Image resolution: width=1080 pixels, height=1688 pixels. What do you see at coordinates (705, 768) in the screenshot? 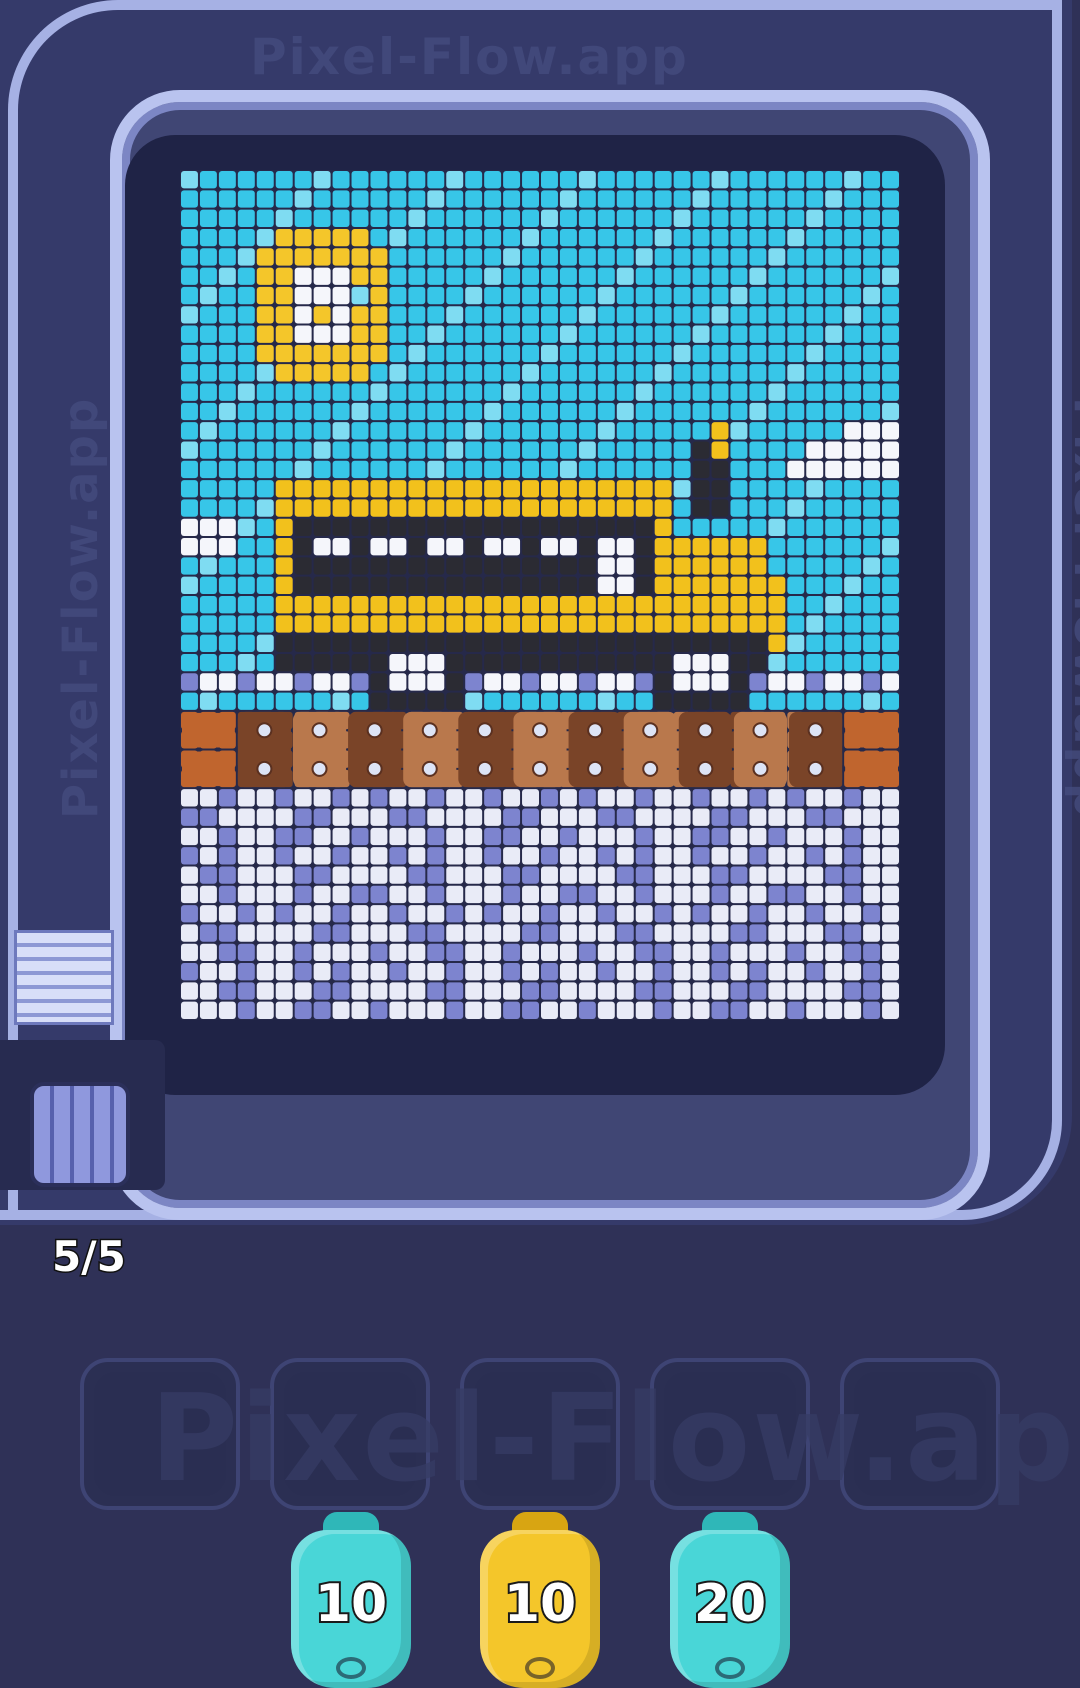
I see `belt-hole` at bounding box center [705, 768].